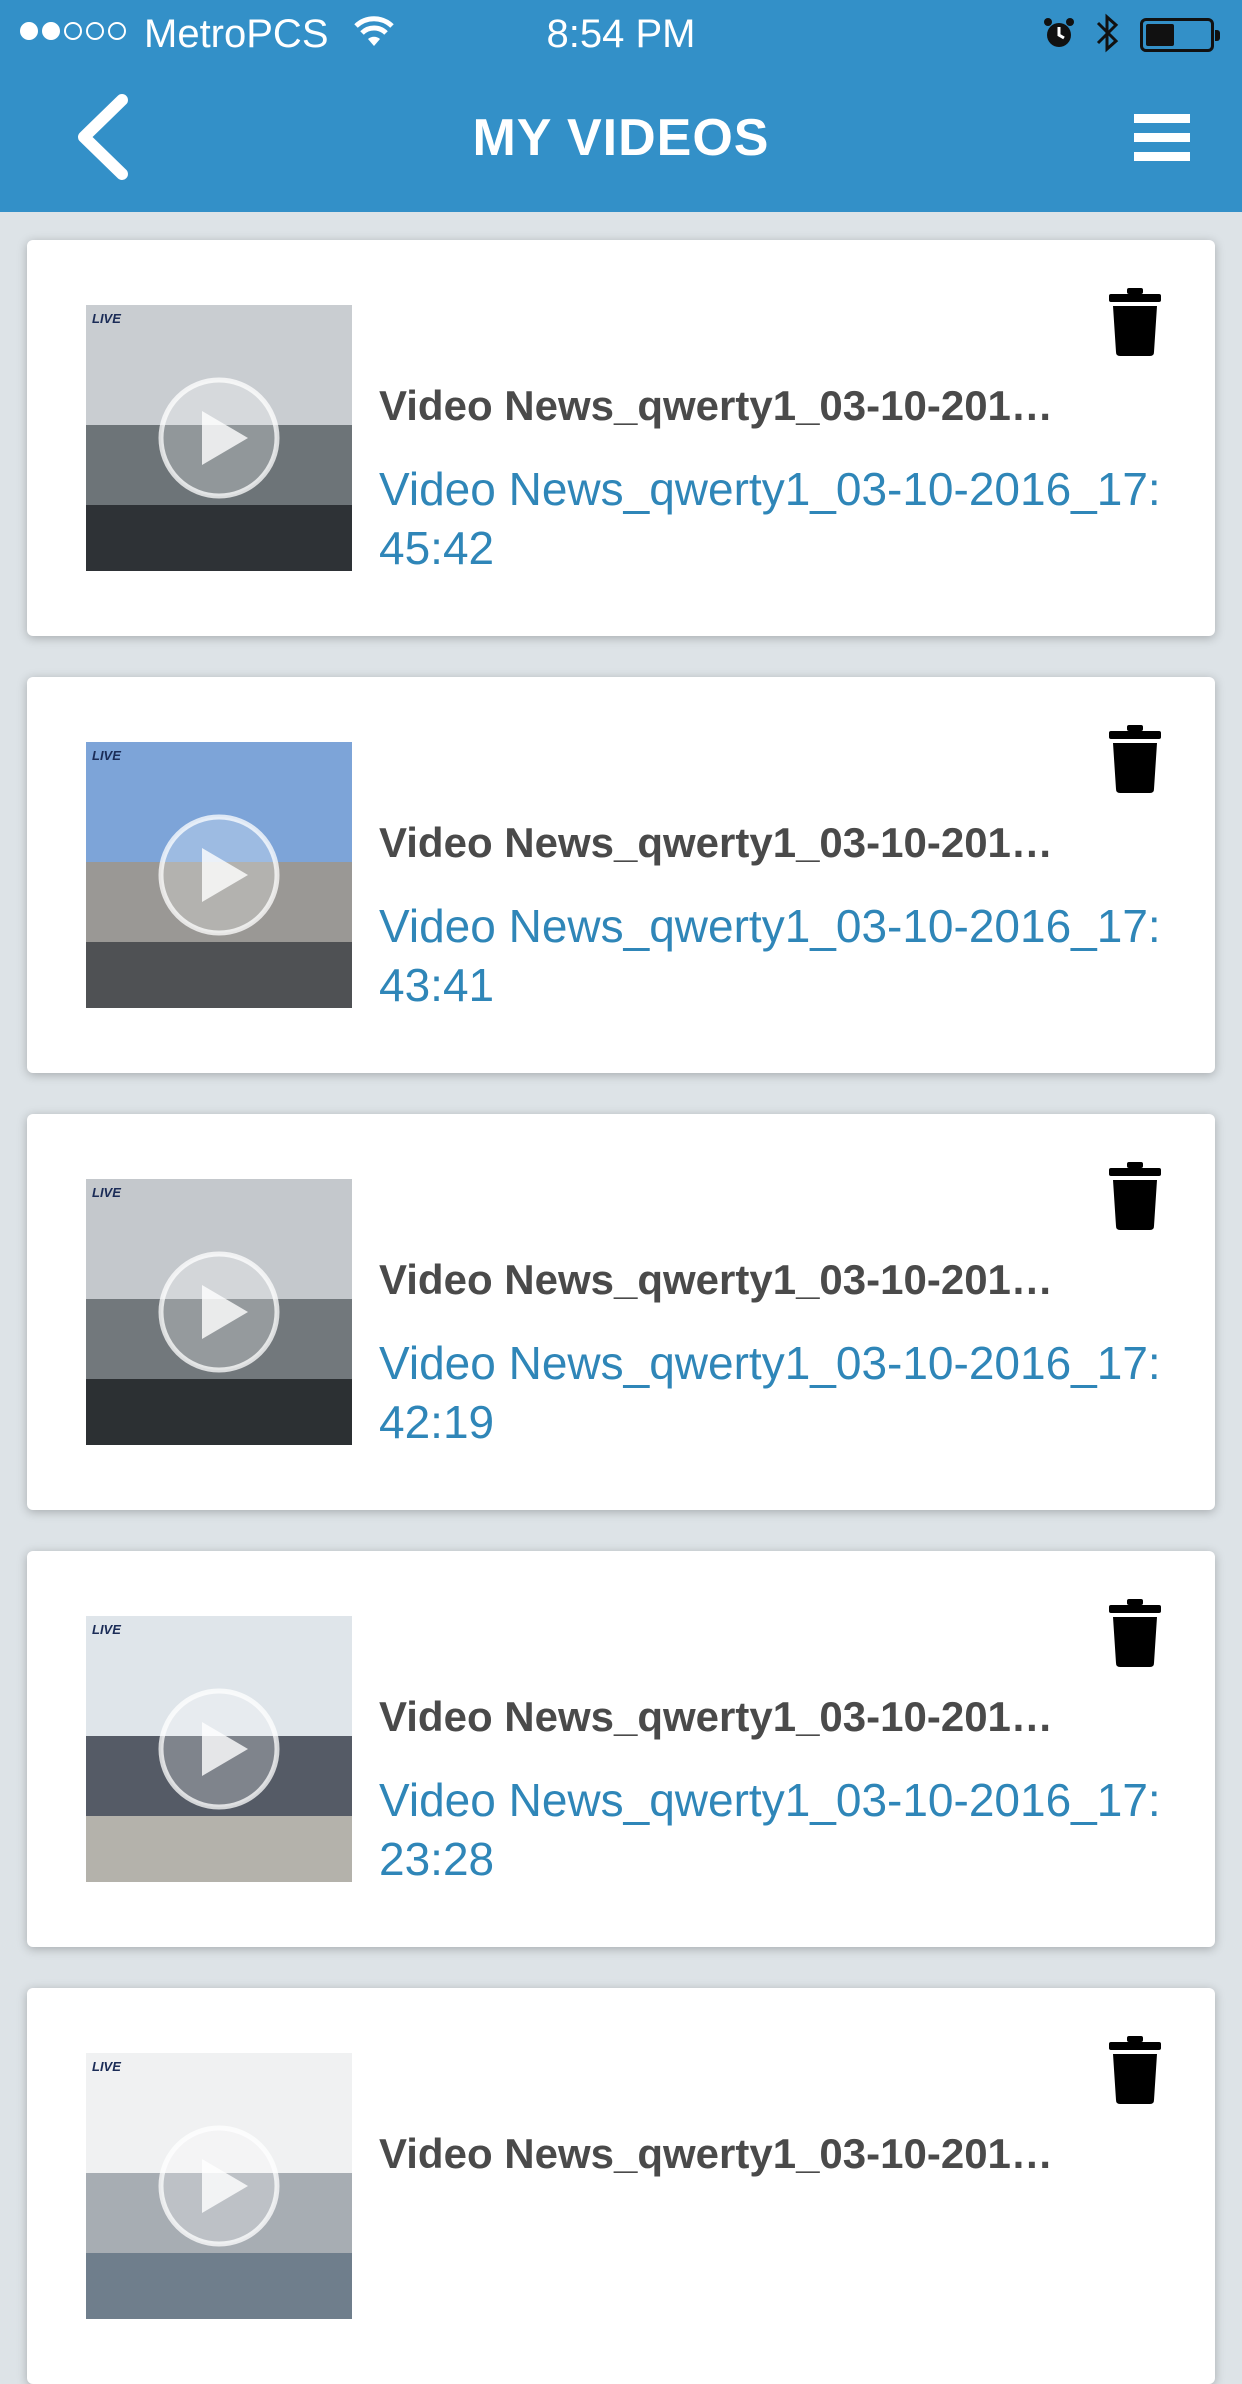 The height and width of the screenshot is (2384, 1242). I want to click on video-filename: Video News_qwerty1_03-10-2016_17:42:19, so click(770, 1392).